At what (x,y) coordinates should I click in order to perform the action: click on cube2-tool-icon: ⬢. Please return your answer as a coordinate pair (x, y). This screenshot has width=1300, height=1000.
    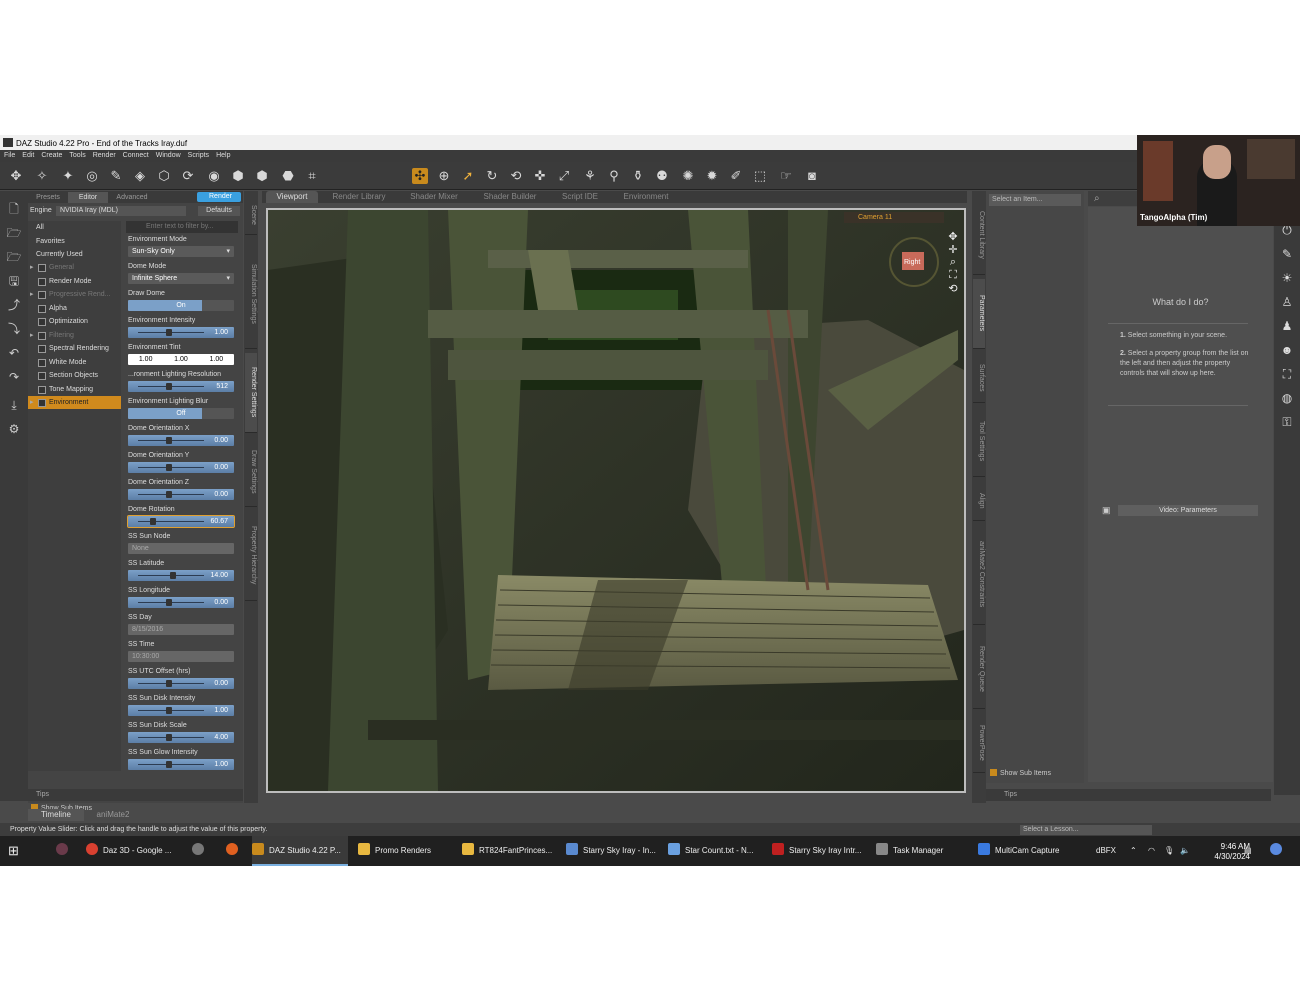
    Looking at the image, I should click on (262, 176).